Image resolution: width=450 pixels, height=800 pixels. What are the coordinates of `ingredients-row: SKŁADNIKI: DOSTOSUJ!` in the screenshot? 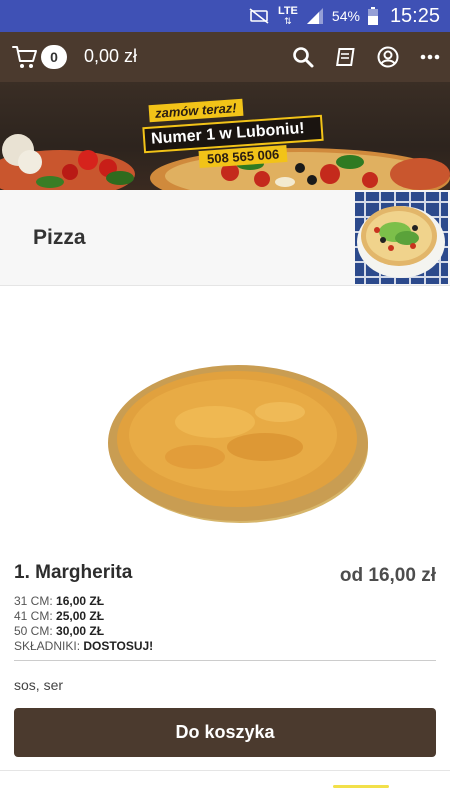 It's located at (83, 646).